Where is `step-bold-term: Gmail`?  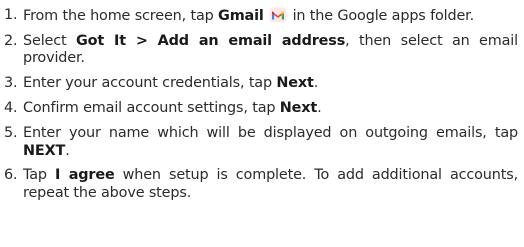
step-bold-term: Gmail is located at coordinates (241, 16).